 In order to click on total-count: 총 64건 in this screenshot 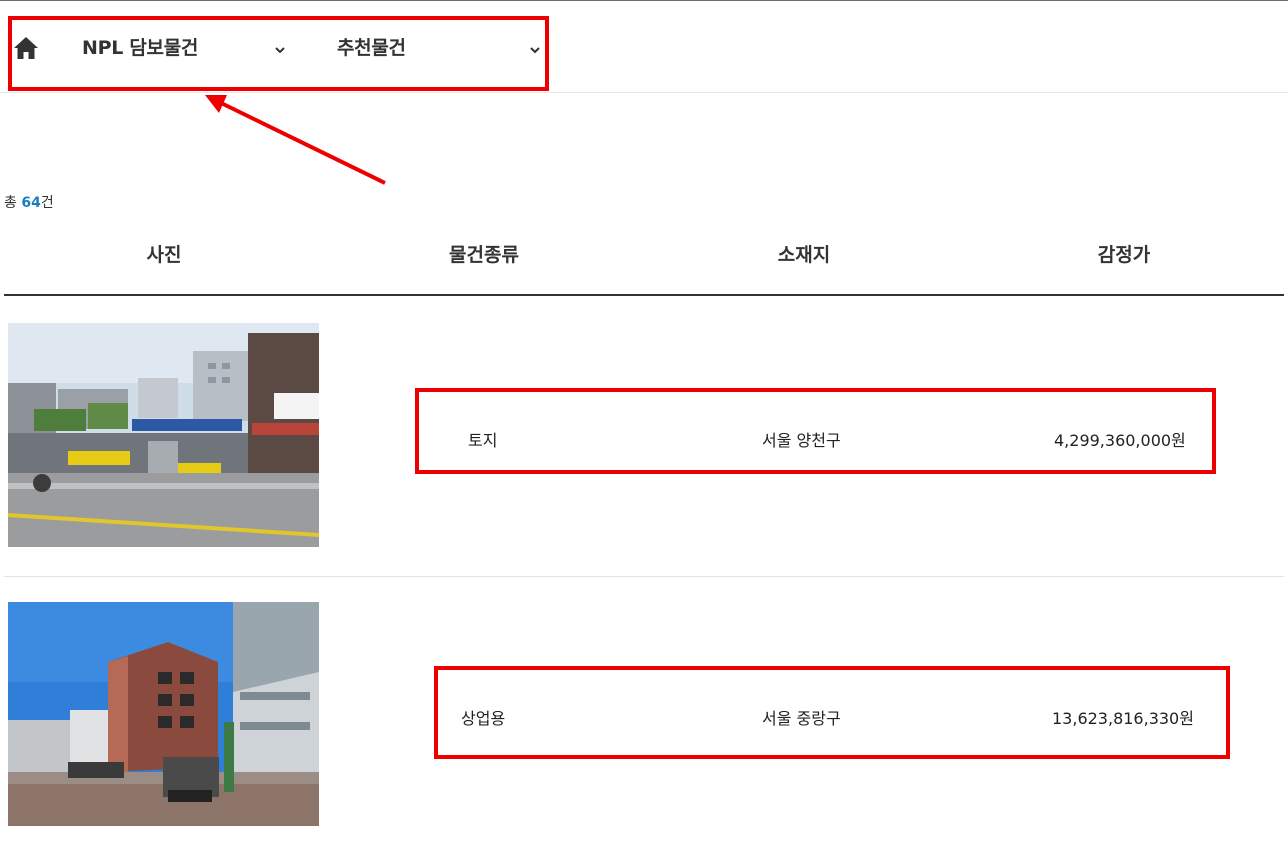, I will do `click(29, 202)`.